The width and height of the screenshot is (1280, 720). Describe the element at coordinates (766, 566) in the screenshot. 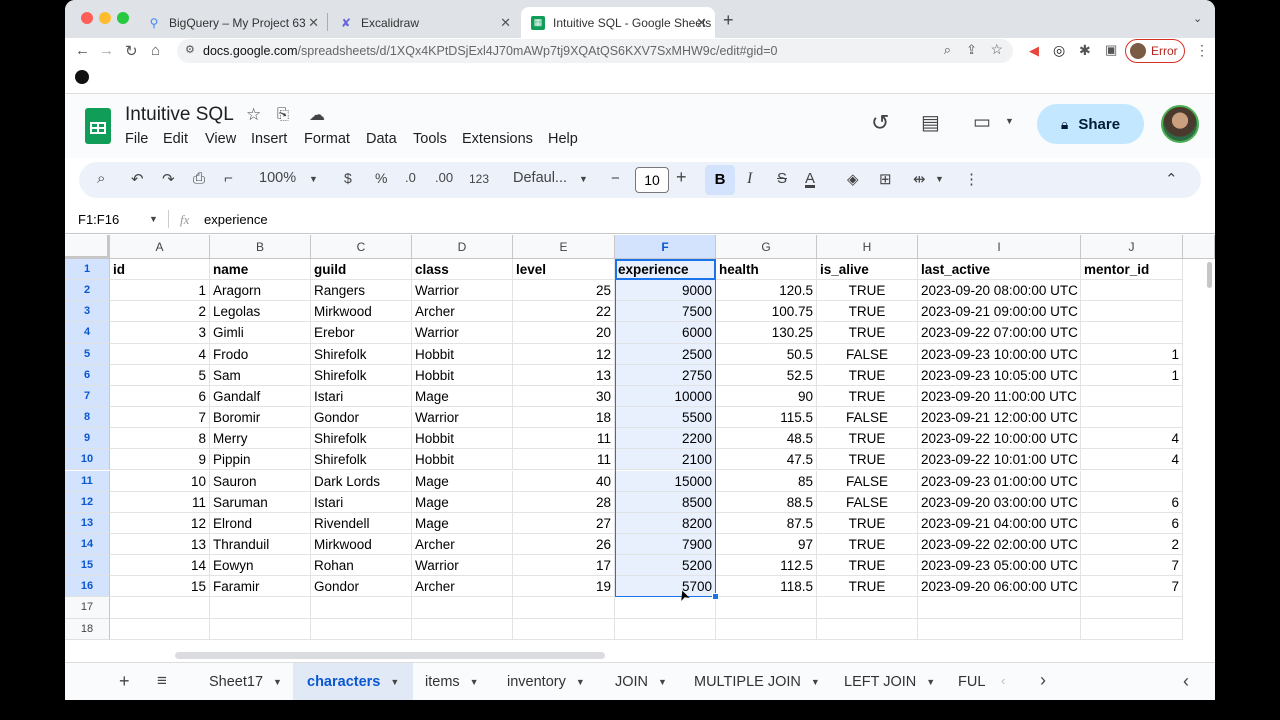

I see `table-cell: 112.5` at that location.